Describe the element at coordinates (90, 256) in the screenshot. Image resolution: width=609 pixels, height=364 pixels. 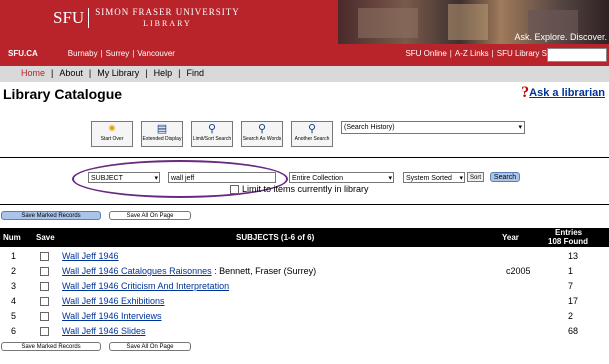
I see `subject-link: Wall Jeff 1946` at that location.